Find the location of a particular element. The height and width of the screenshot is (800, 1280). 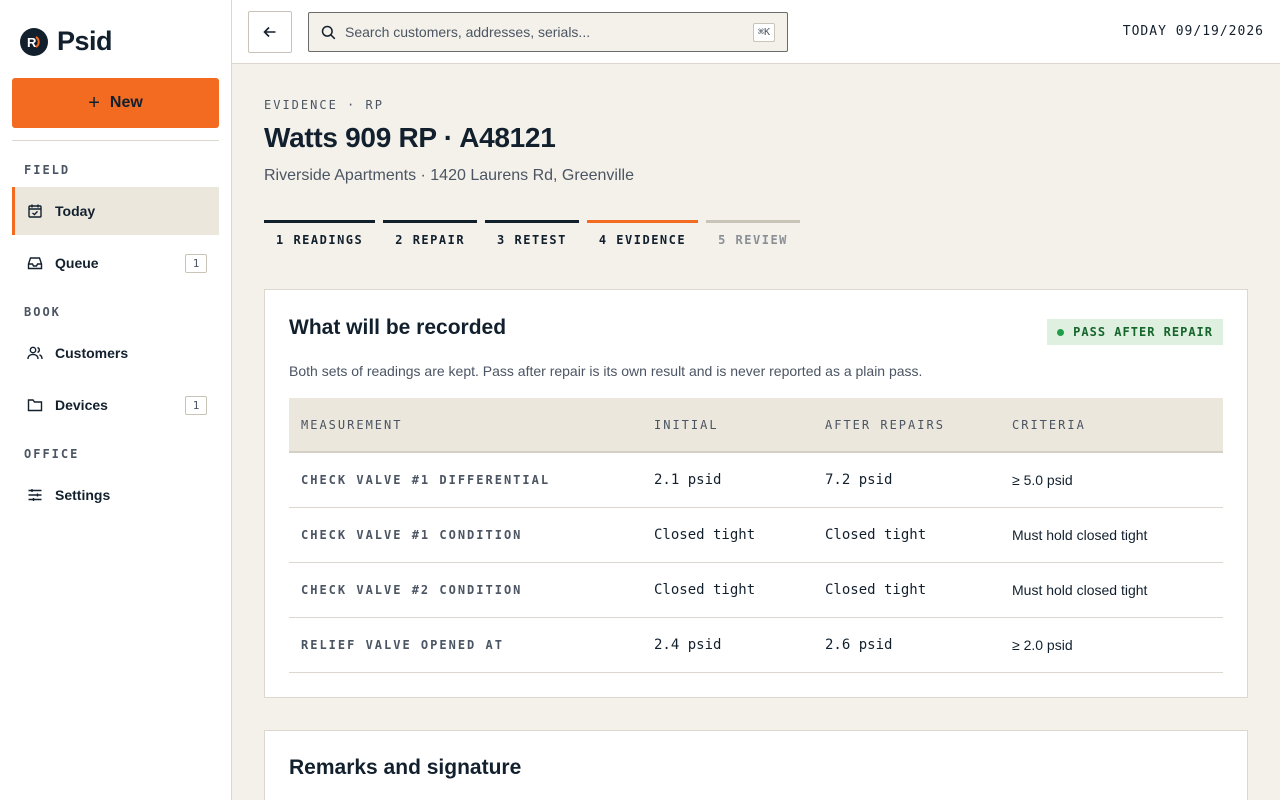

new-button: + New is located at coordinates (115, 103).